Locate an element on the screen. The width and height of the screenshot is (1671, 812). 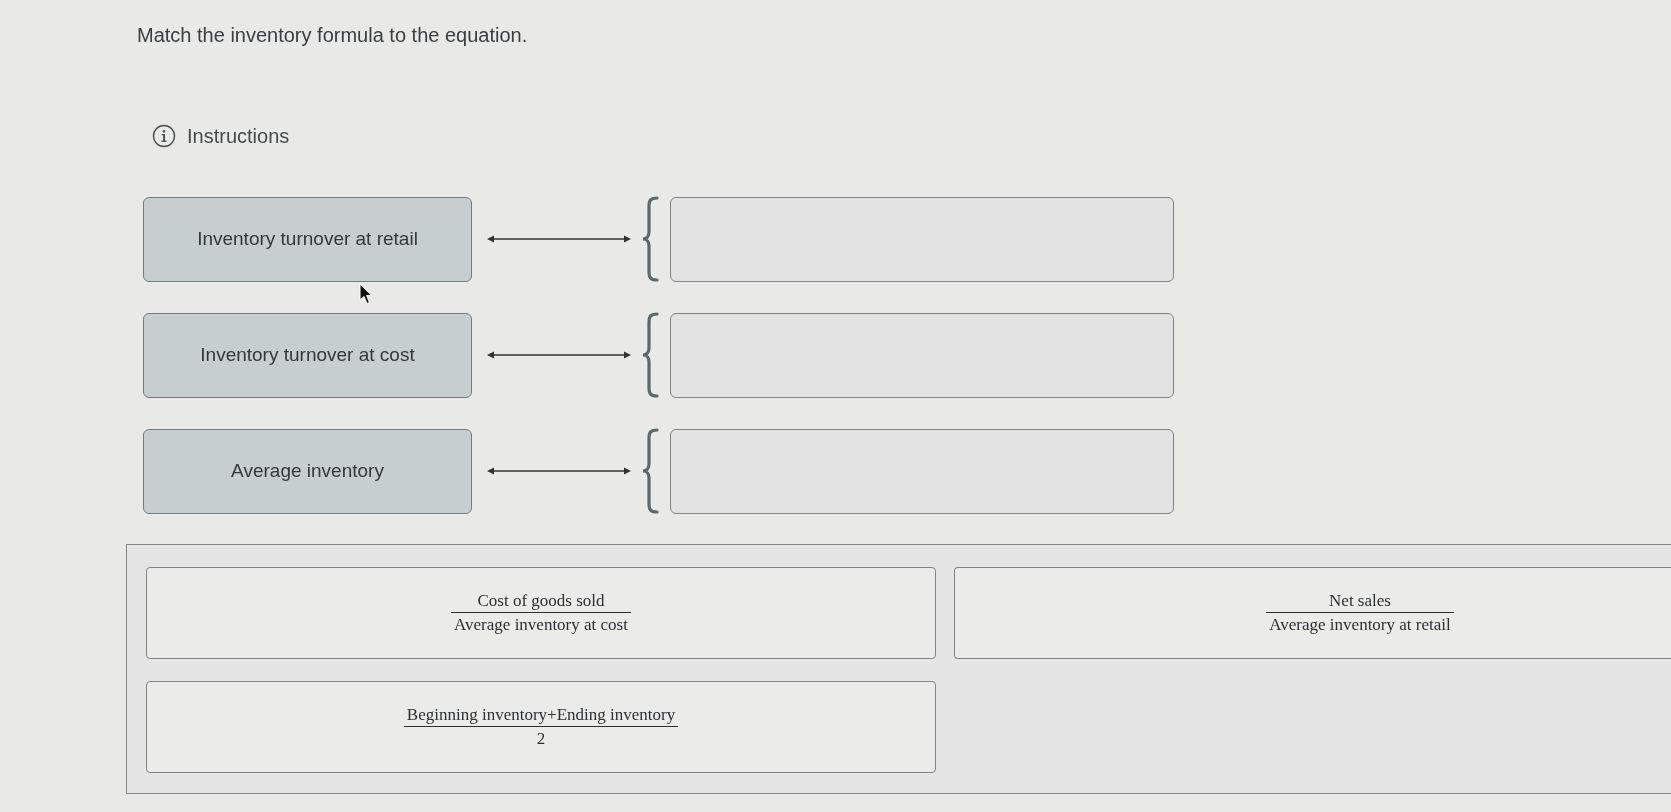
formula-card: Net sales Average inventory at retail is located at coordinates (1312, 613).